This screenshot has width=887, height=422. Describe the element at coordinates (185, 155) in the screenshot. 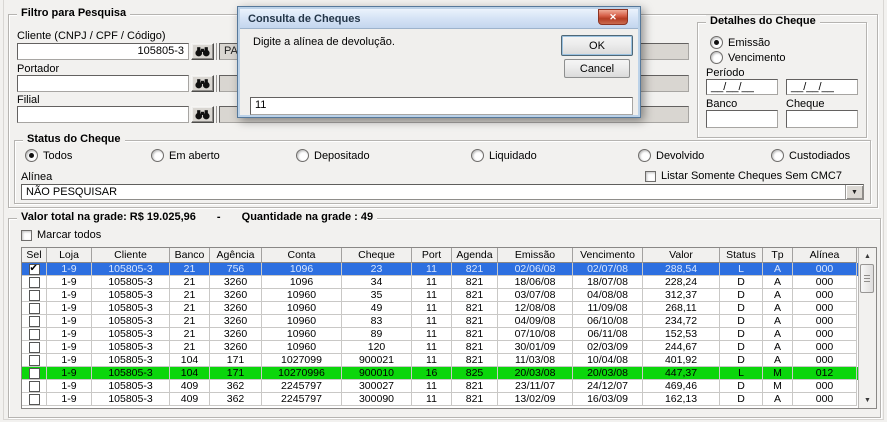

I see `status-radio-em-aberto: Em aberto` at that location.